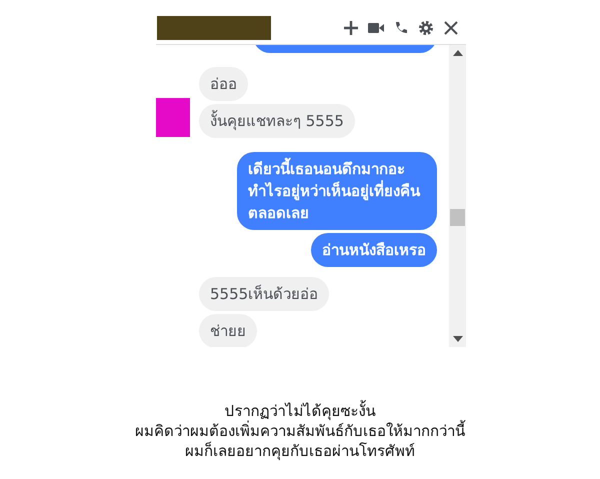 The height and width of the screenshot is (479, 600). What do you see at coordinates (451, 28) in the screenshot?
I see `close-icon` at bounding box center [451, 28].